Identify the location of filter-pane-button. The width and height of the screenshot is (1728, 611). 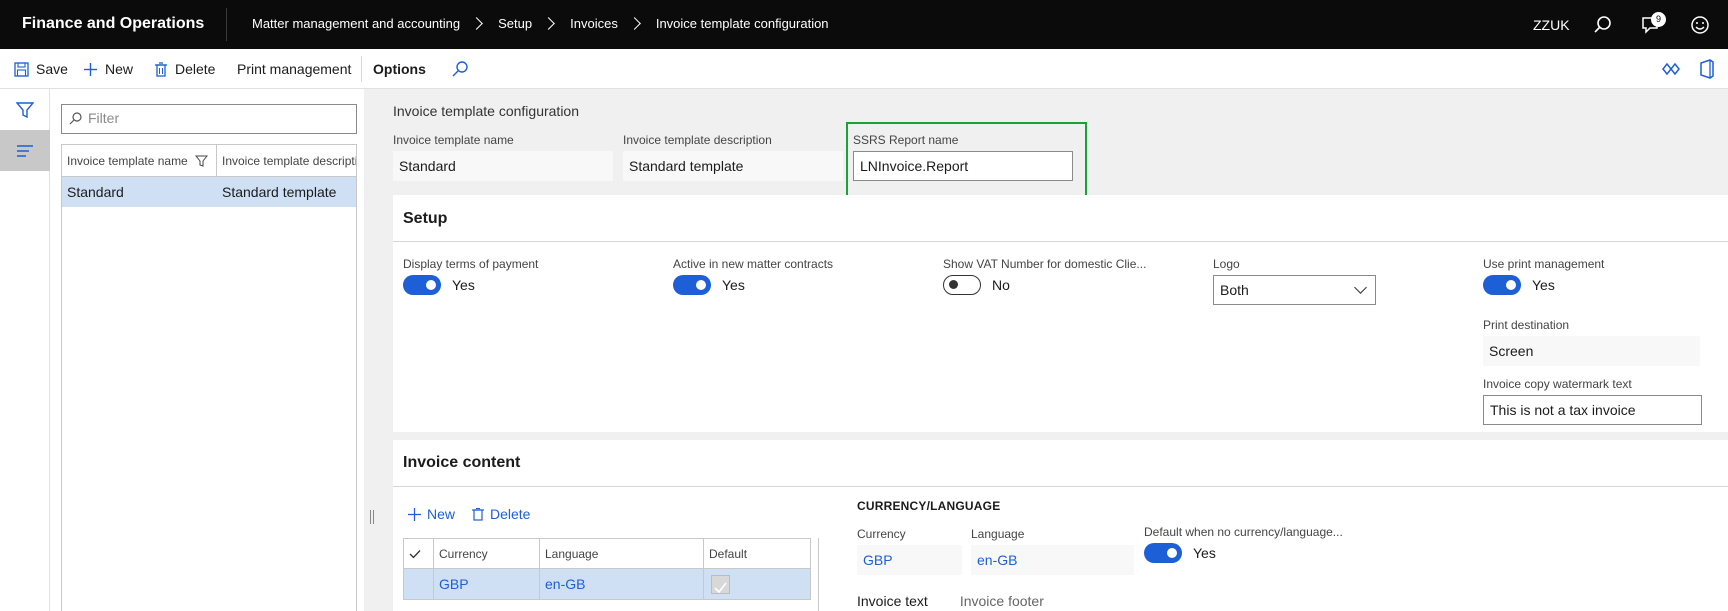
(25, 109).